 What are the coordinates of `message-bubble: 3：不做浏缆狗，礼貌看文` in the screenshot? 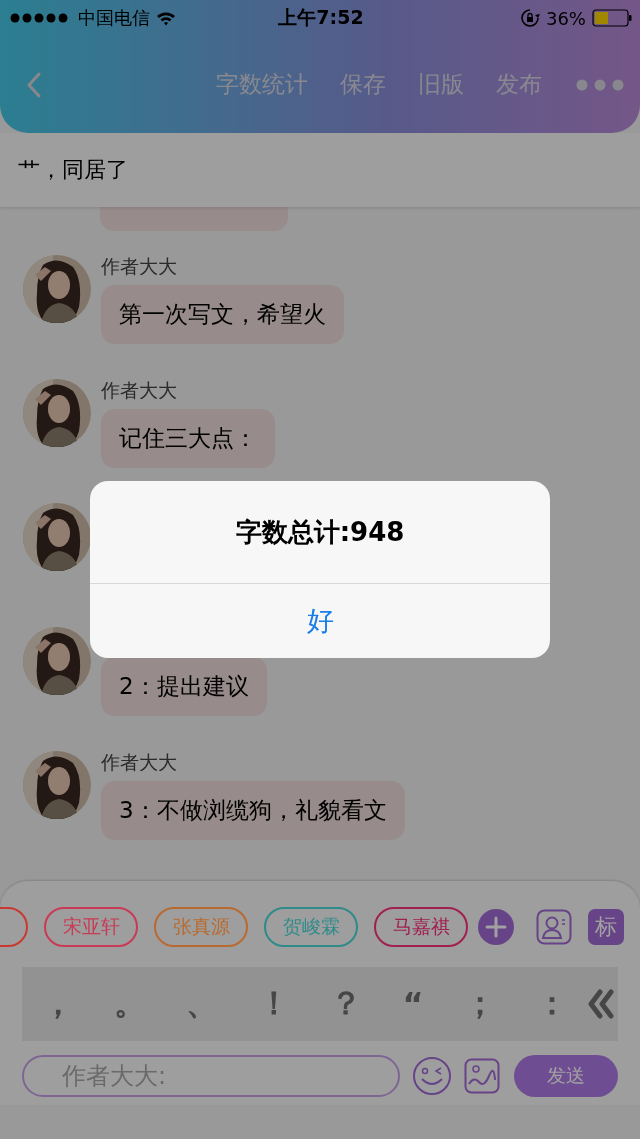 It's located at (253, 810).